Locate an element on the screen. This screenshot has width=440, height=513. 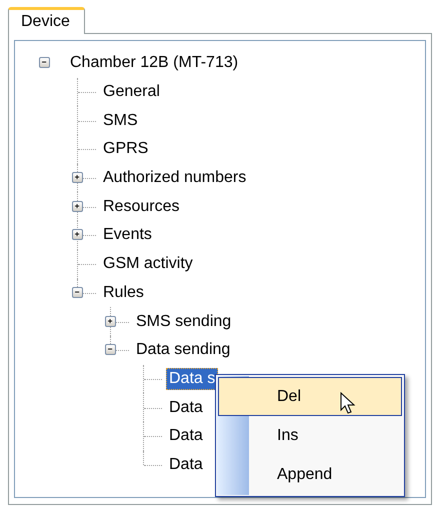
menu-item: Append is located at coordinates (310, 474).